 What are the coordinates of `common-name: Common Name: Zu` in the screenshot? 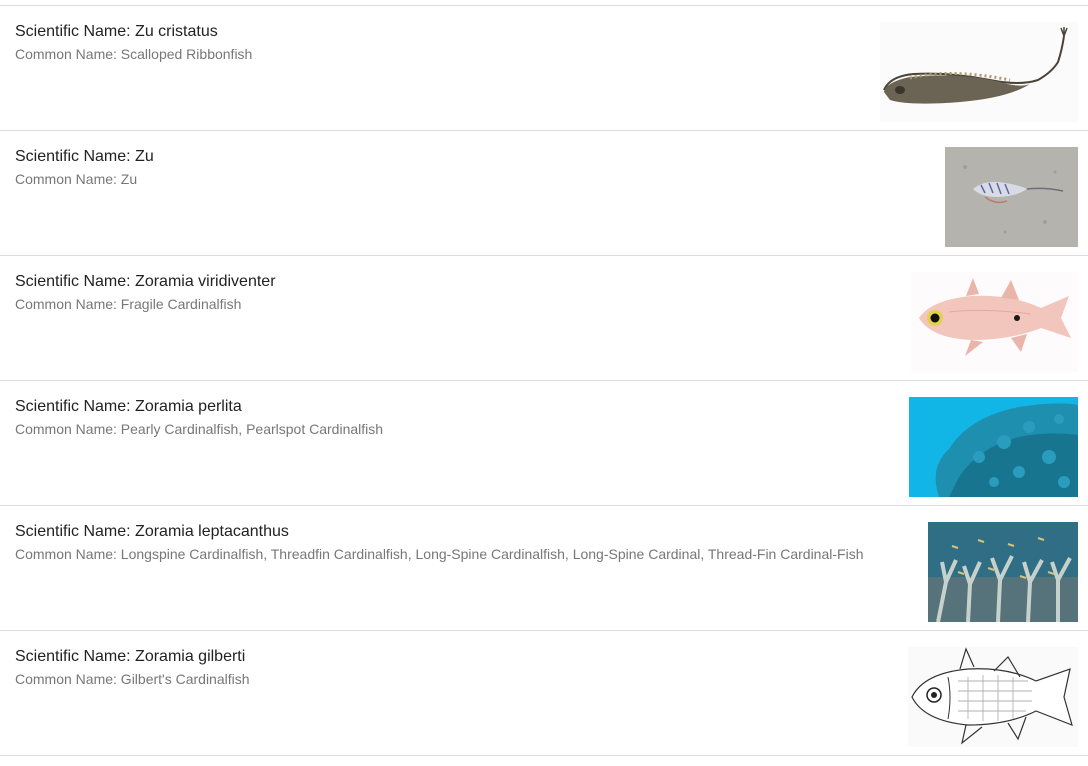 It's located at (76, 179).